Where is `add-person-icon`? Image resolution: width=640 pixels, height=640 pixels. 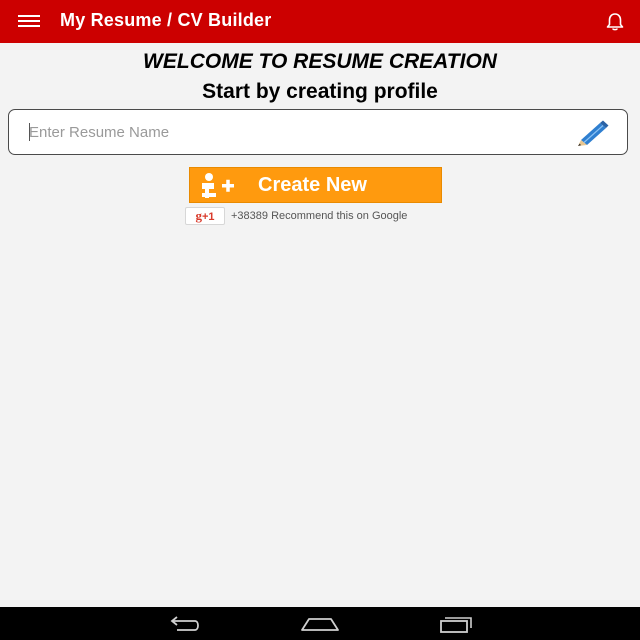 add-person-icon is located at coordinates (218, 186).